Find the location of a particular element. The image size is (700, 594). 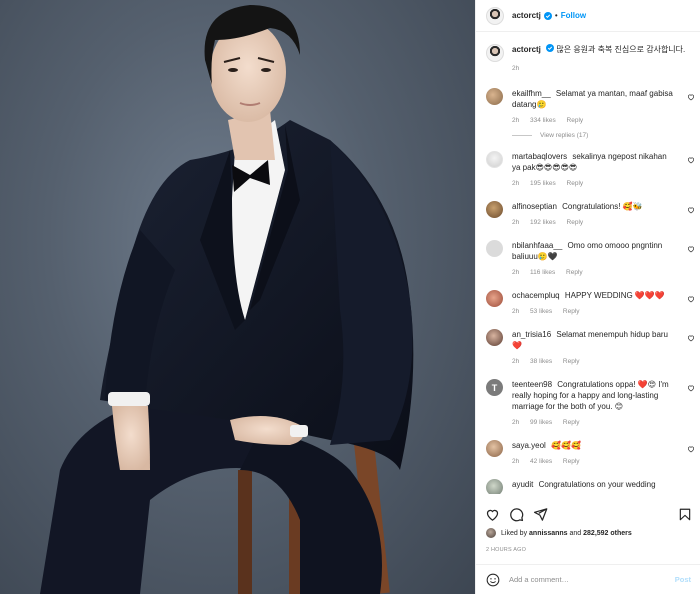

caption-username: actorctj is located at coordinates (526, 49).